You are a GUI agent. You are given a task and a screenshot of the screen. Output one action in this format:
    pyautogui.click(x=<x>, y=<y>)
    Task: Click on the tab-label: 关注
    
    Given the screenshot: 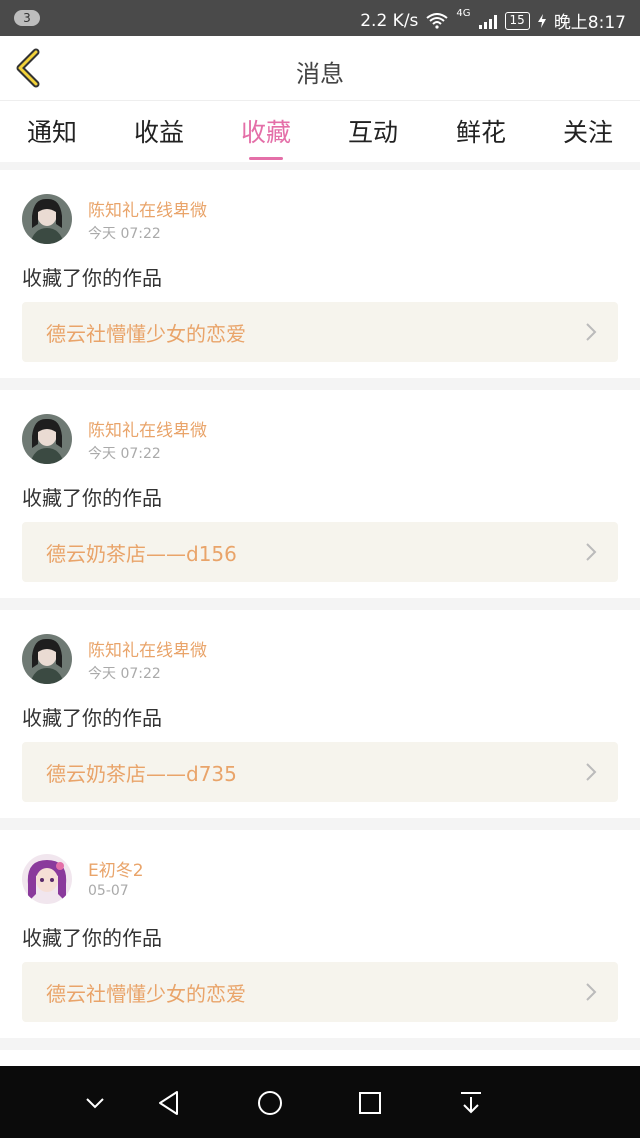 What is the action you would take?
    pyautogui.click(x=587, y=132)
    